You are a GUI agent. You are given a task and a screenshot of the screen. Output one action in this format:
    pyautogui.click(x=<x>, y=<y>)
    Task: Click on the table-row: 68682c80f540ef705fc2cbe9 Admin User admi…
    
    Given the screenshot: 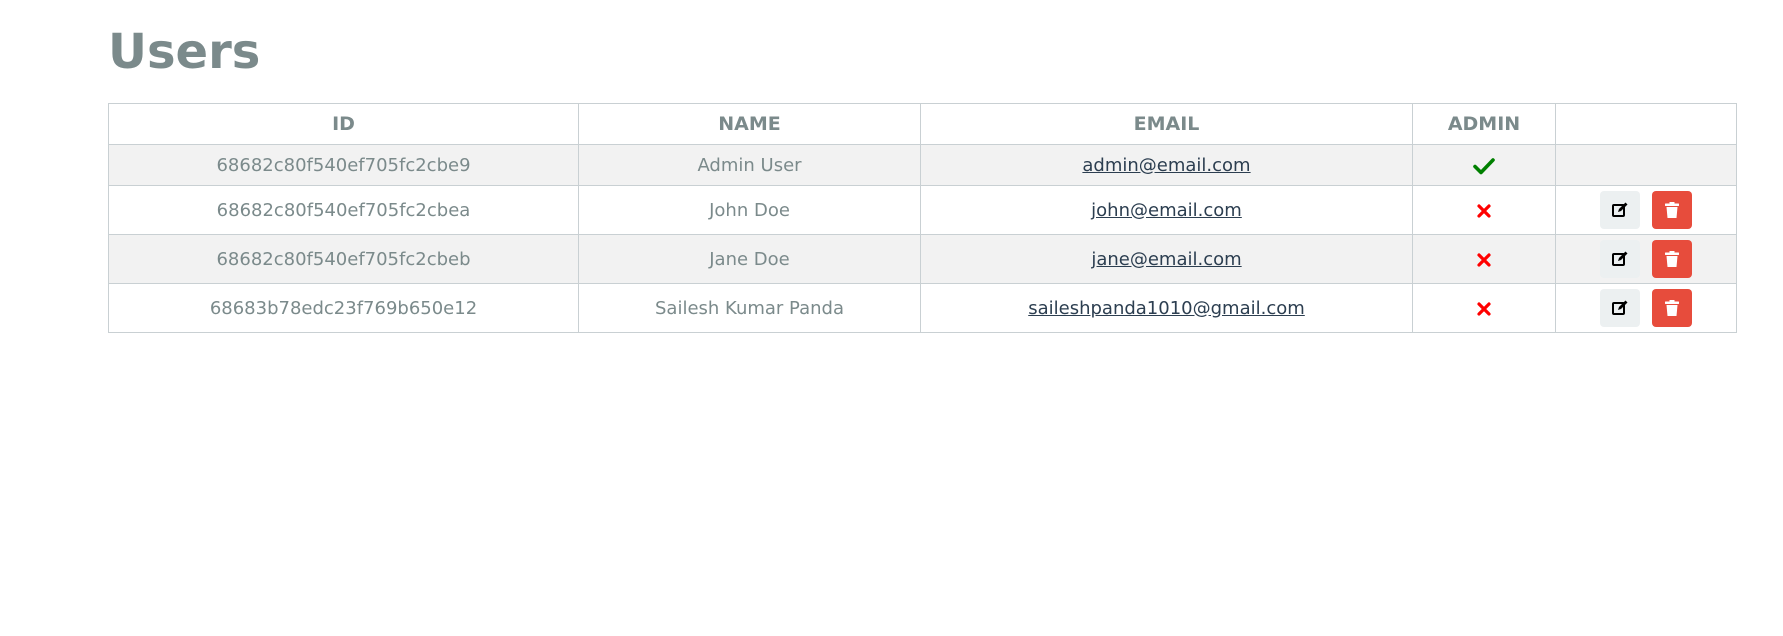 What is the action you would take?
    pyautogui.click(x=922, y=165)
    